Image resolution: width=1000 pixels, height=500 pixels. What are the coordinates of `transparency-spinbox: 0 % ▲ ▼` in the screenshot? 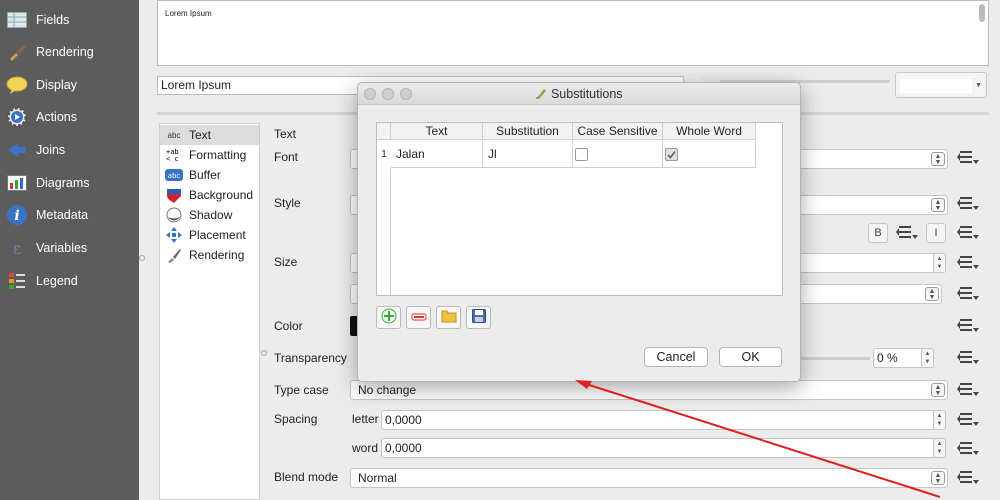 It's located at (903, 358).